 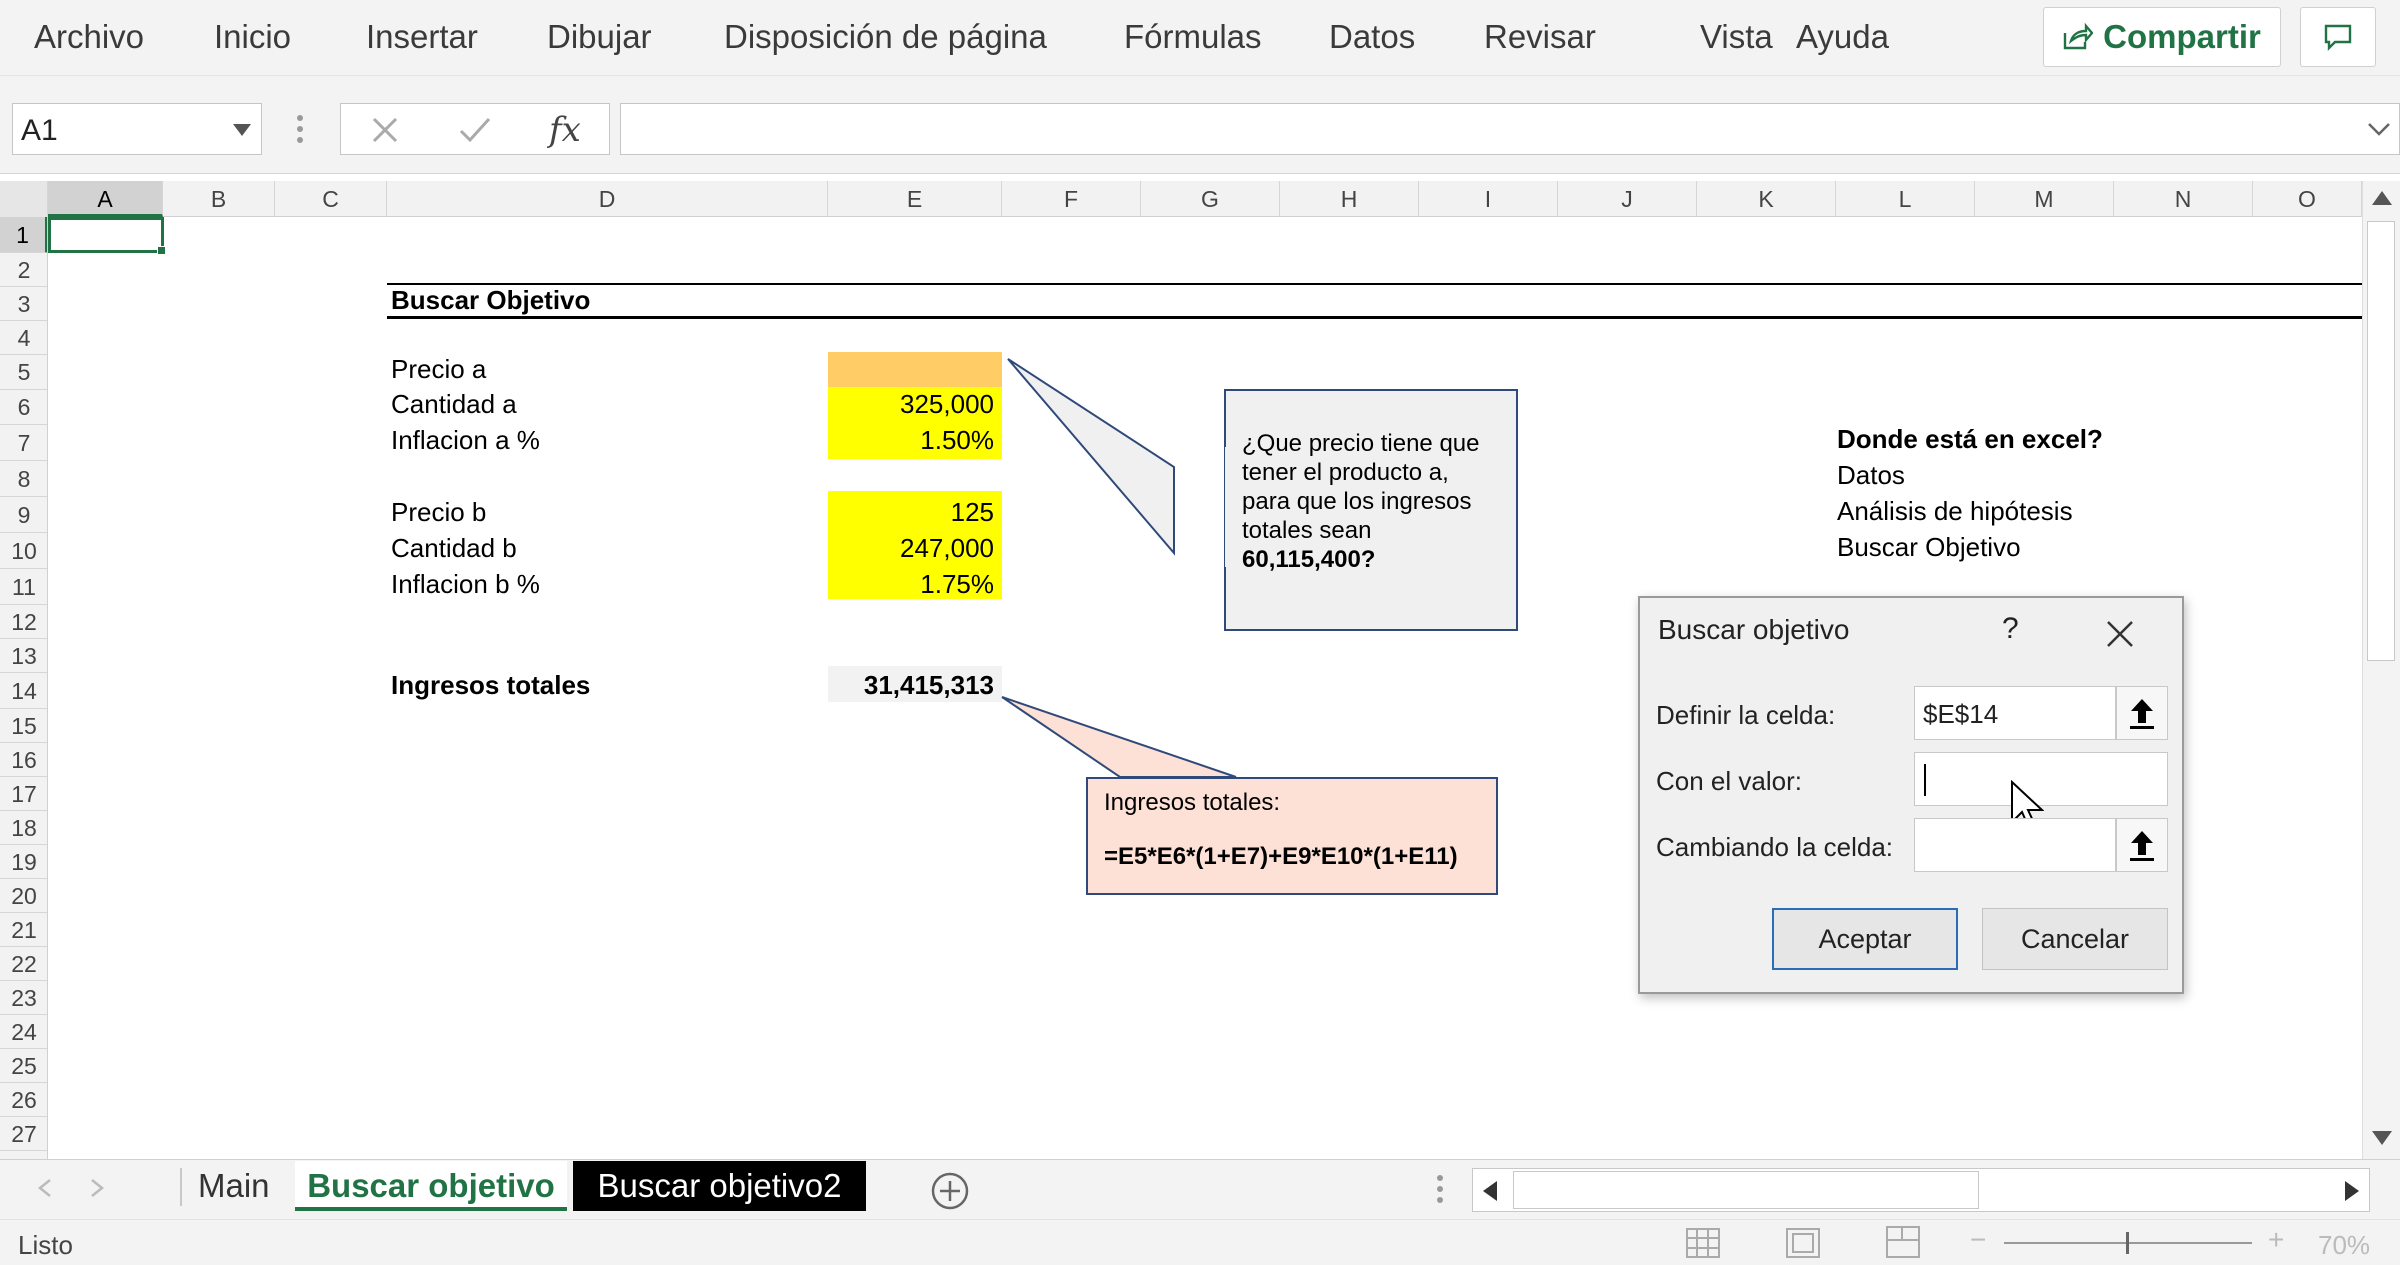 What do you see at coordinates (1540, 37) in the screenshot?
I see `tab-revisar: Revisar` at bounding box center [1540, 37].